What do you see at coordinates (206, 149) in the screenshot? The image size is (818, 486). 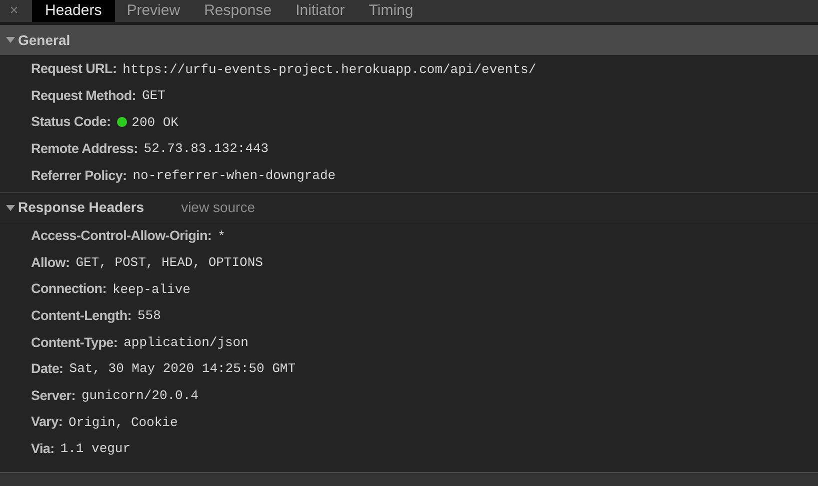 I see `header-value: 52.73.83.132:443` at bounding box center [206, 149].